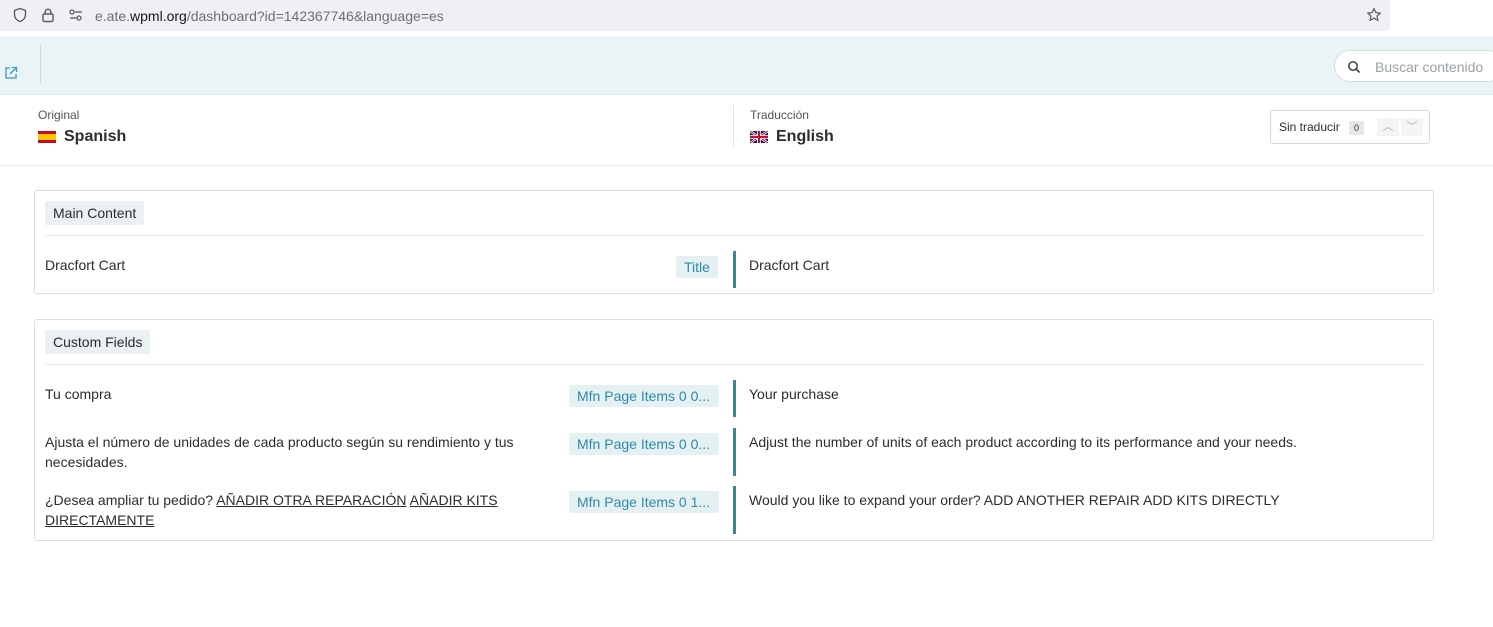  Describe the element at coordinates (805, 136) in the screenshot. I see `translation-language: English` at that location.